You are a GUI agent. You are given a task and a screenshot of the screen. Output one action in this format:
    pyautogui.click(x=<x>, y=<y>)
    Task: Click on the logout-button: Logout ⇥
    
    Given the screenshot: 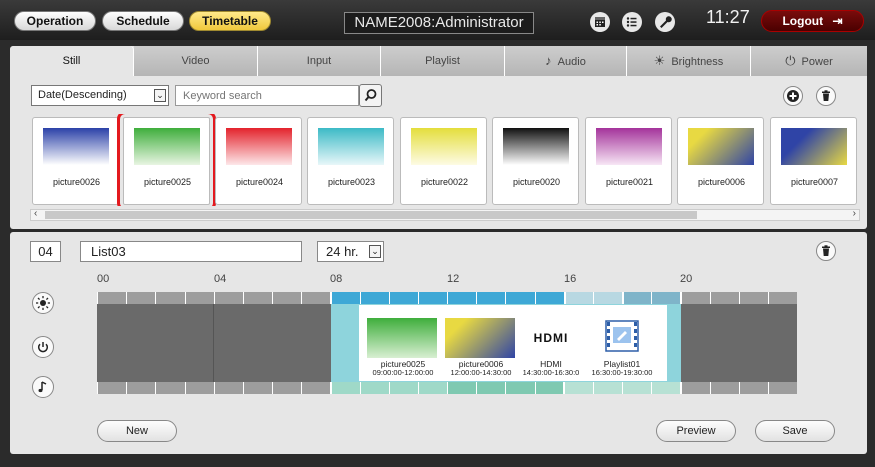 What is the action you would take?
    pyautogui.click(x=812, y=21)
    